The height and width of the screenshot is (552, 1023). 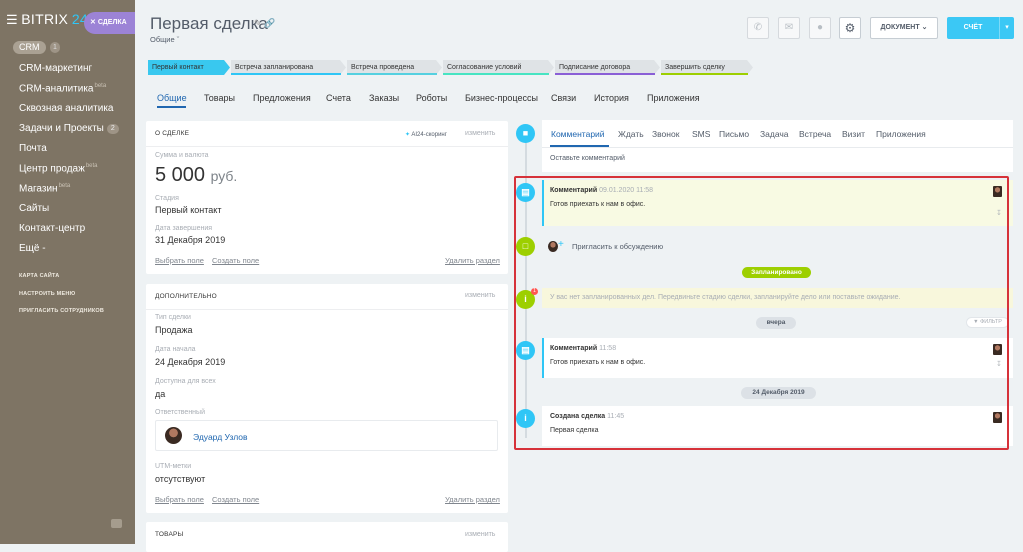 What do you see at coordinates (209, 23) in the screenshot?
I see `page-title: Первая сделка` at bounding box center [209, 23].